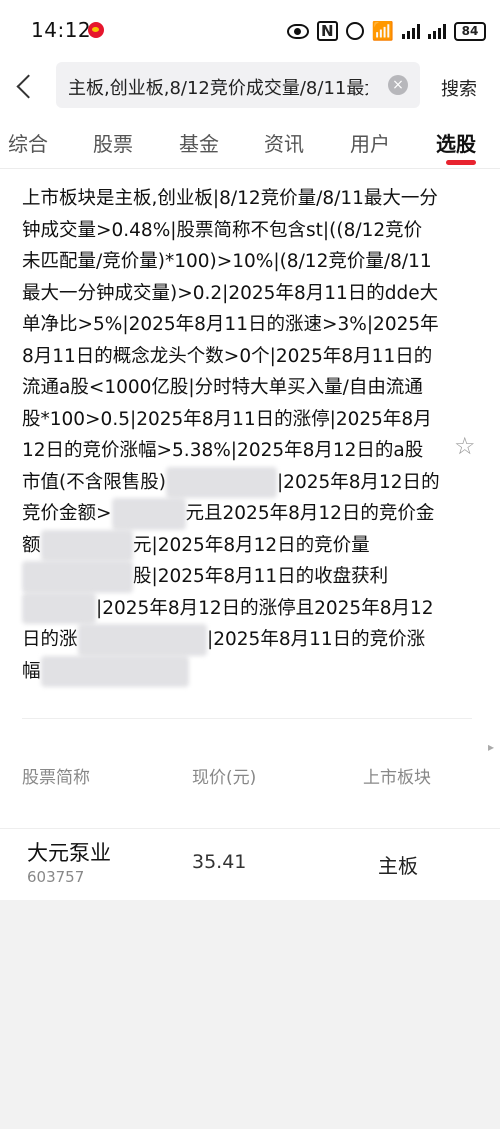  Describe the element at coordinates (354, 31) in the screenshot. I see `alarm-icon` at that location.